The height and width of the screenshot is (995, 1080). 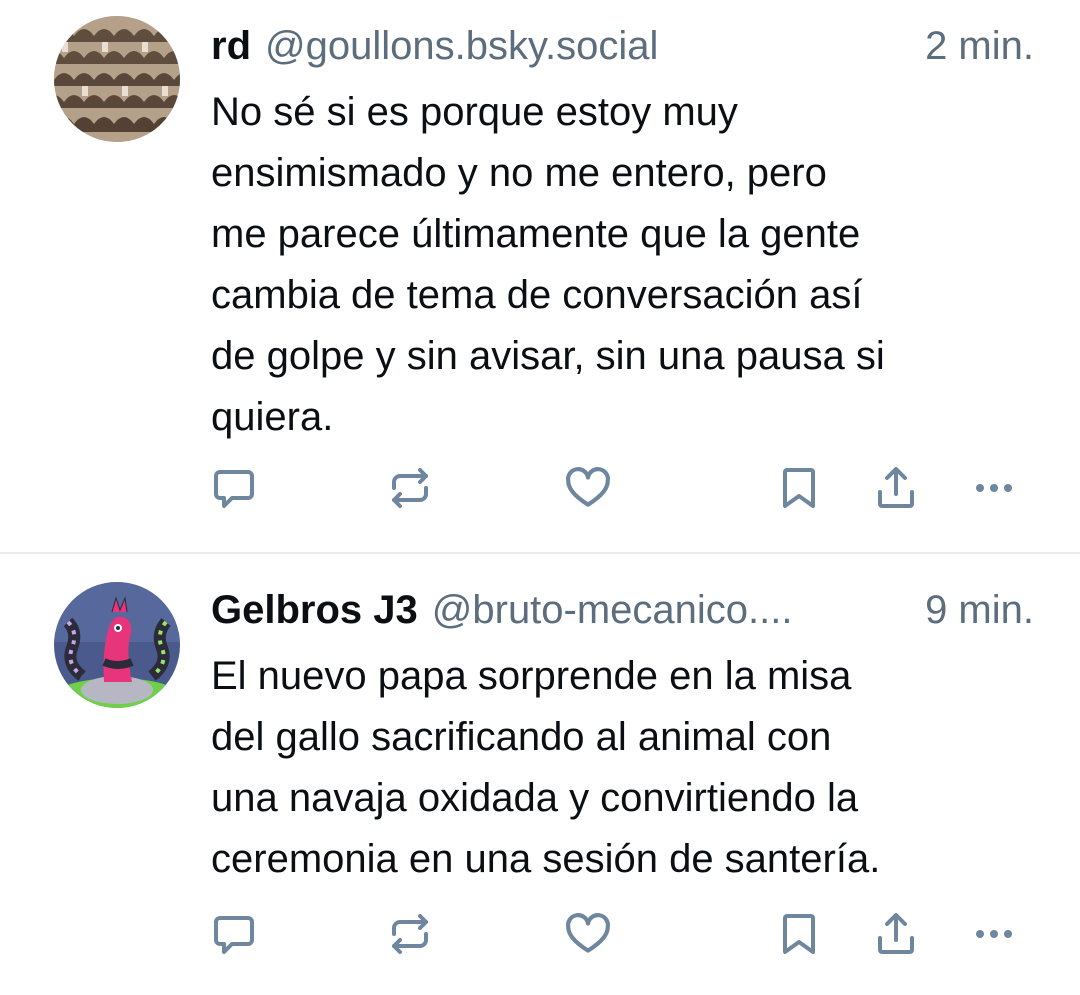 I want to click on post-text-line: me parece últimamente que la gente, so click(x=536, y=234).